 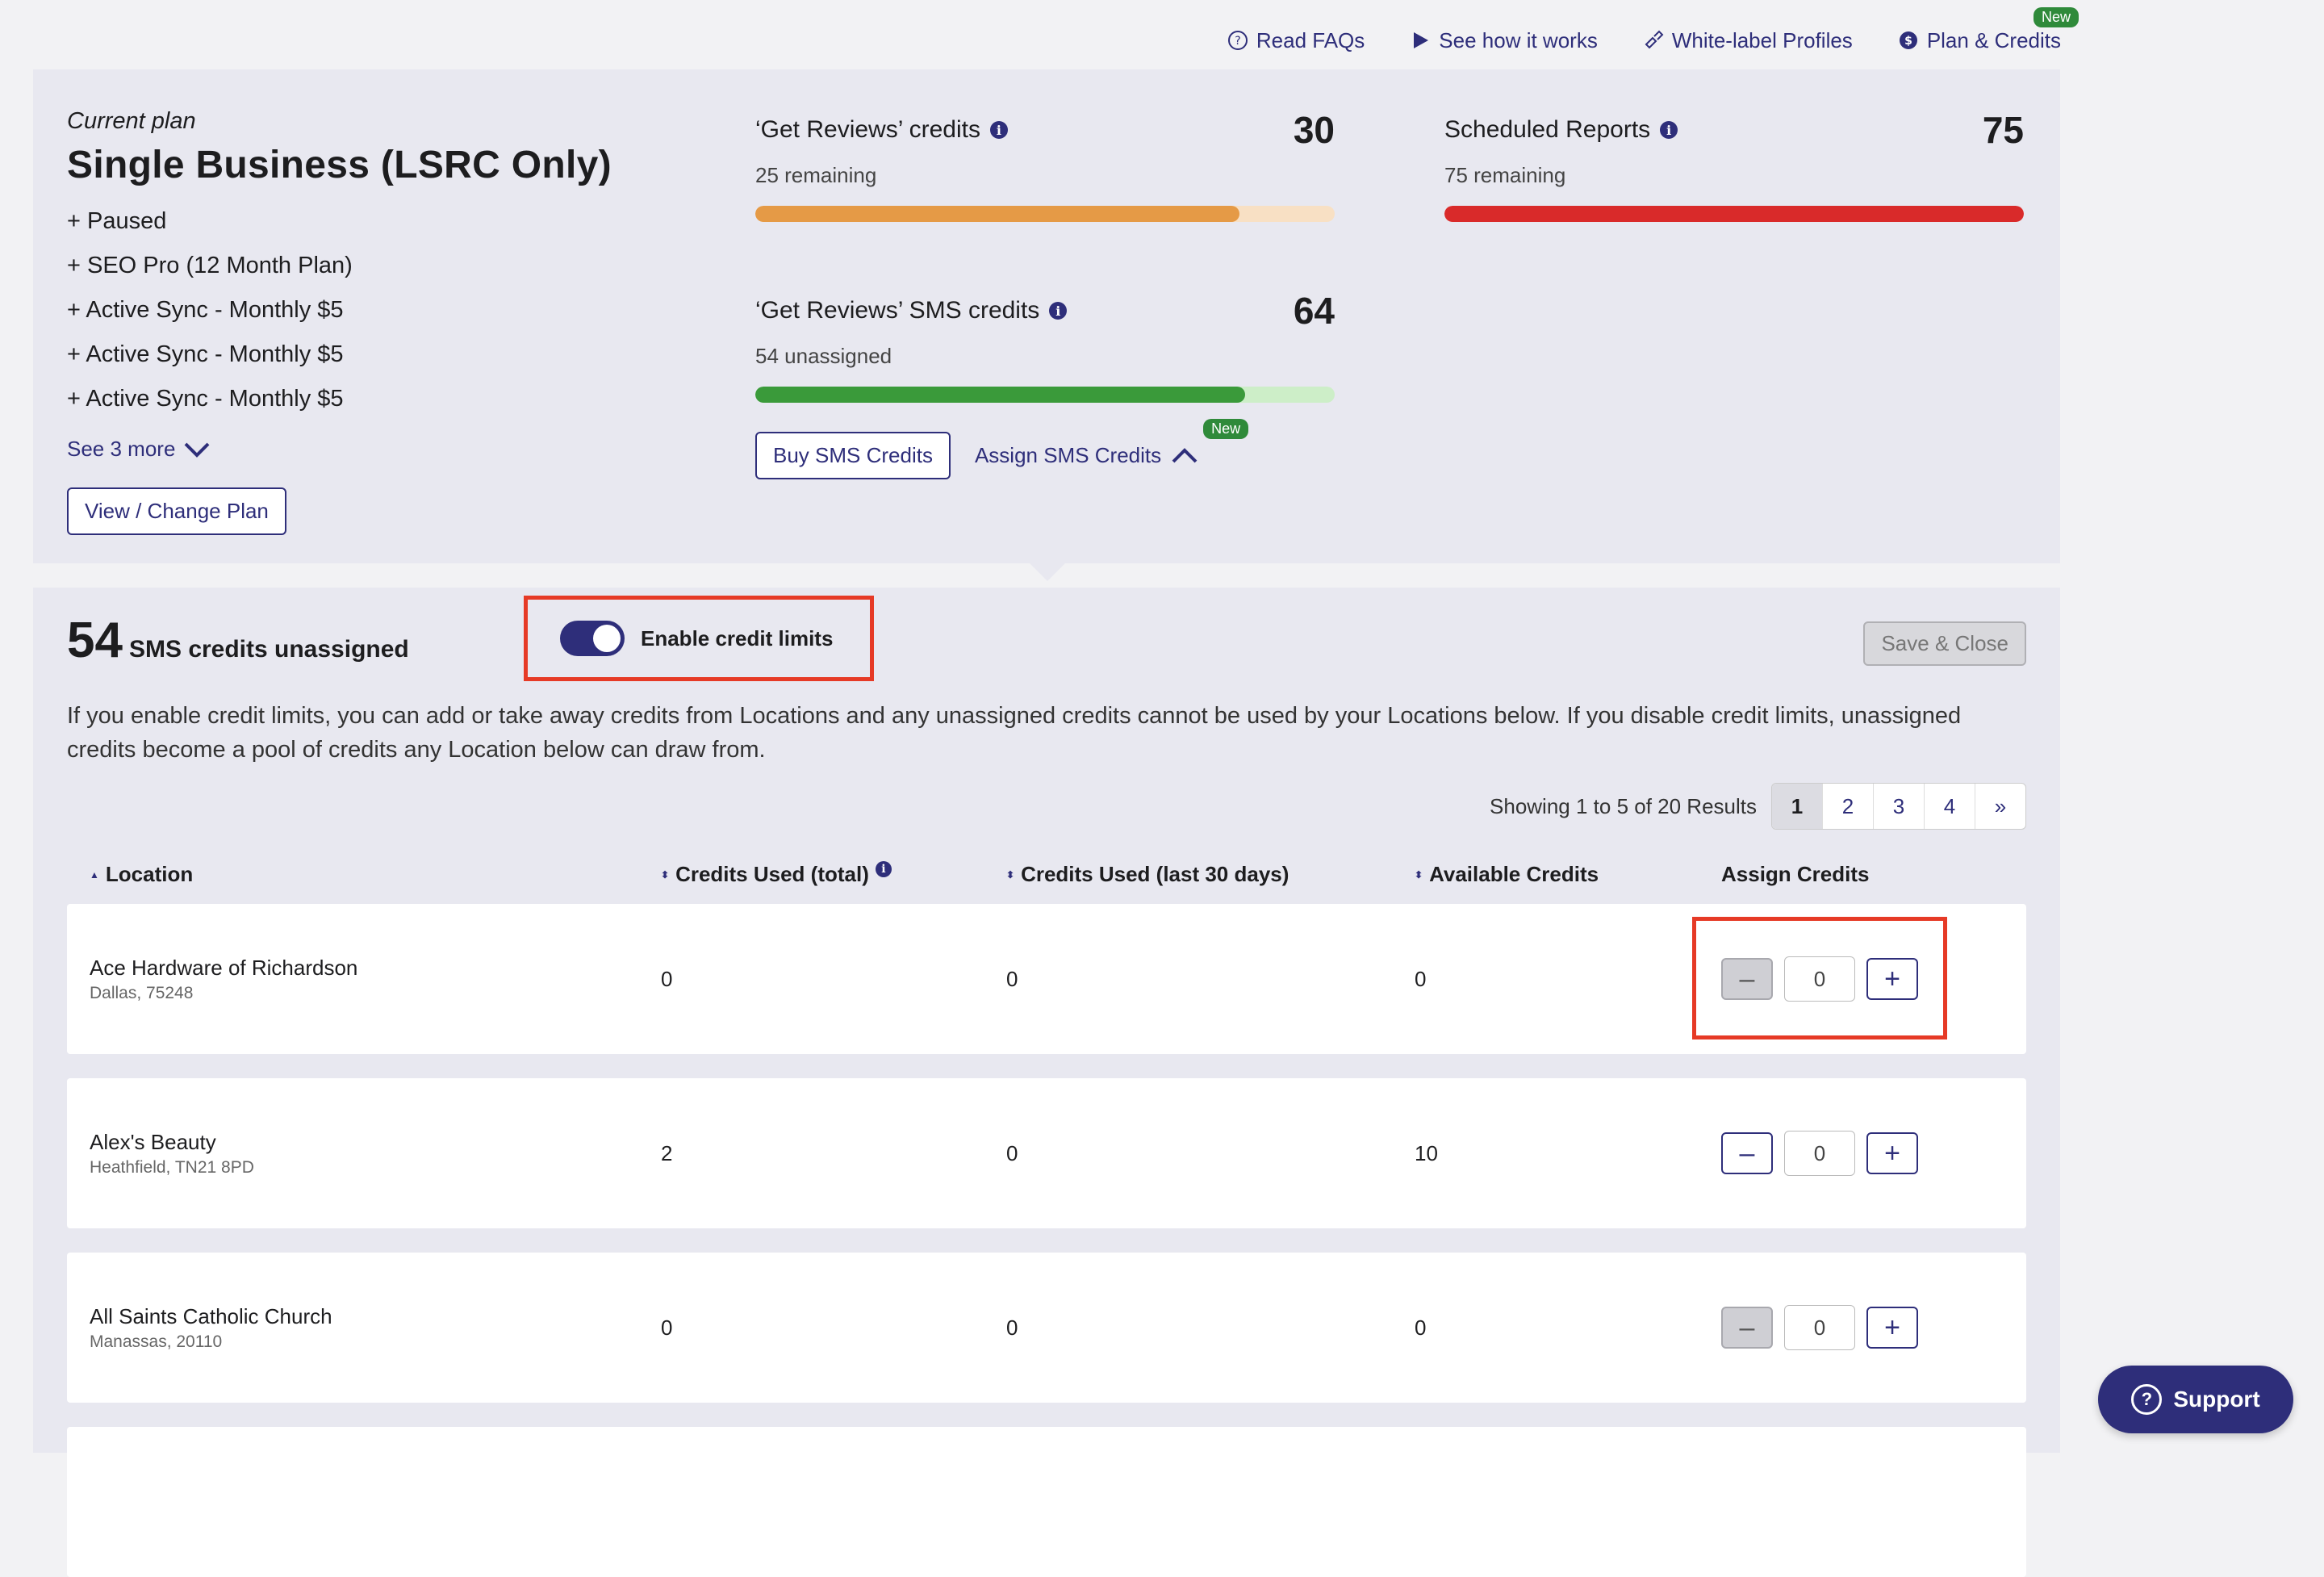 I want to click on current-plan-label: Current plan, so click(x=132, y=121).